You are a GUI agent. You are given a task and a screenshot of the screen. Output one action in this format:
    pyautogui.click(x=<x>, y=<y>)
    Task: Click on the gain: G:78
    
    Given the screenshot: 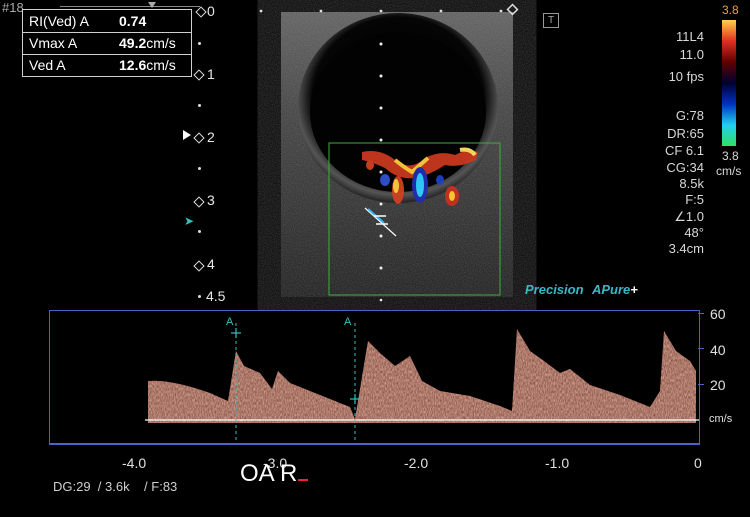 What is the action you would take?
    pyautogui.click(x=689, y=115)
    